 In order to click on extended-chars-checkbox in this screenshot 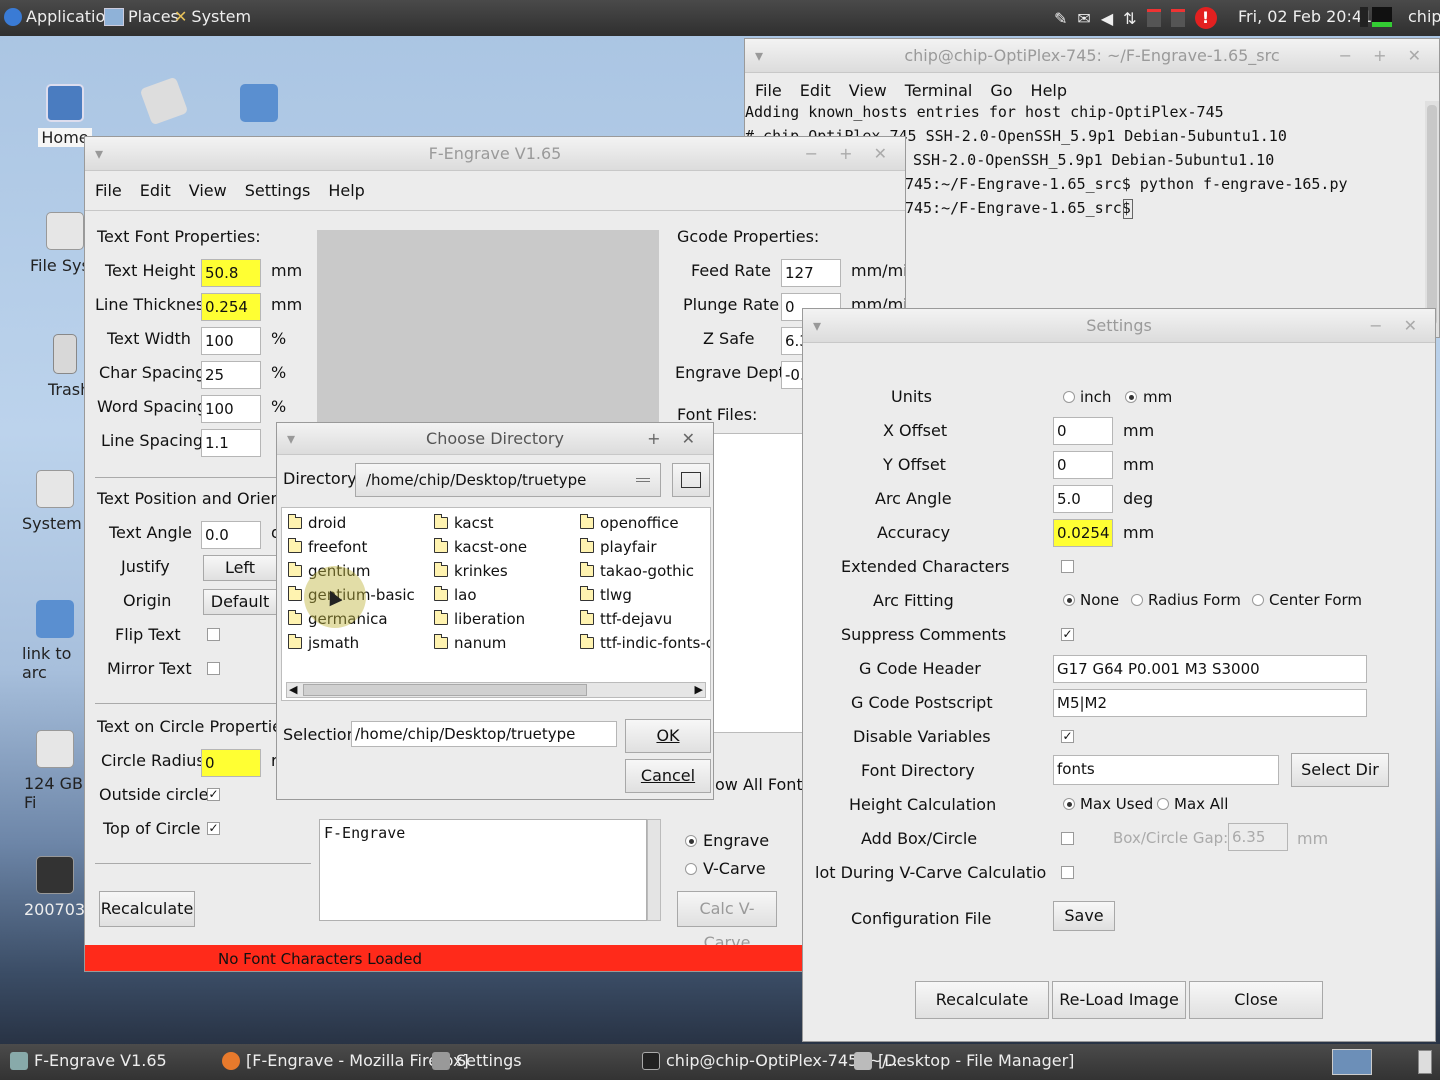, I will do `click(1067, 566)`.